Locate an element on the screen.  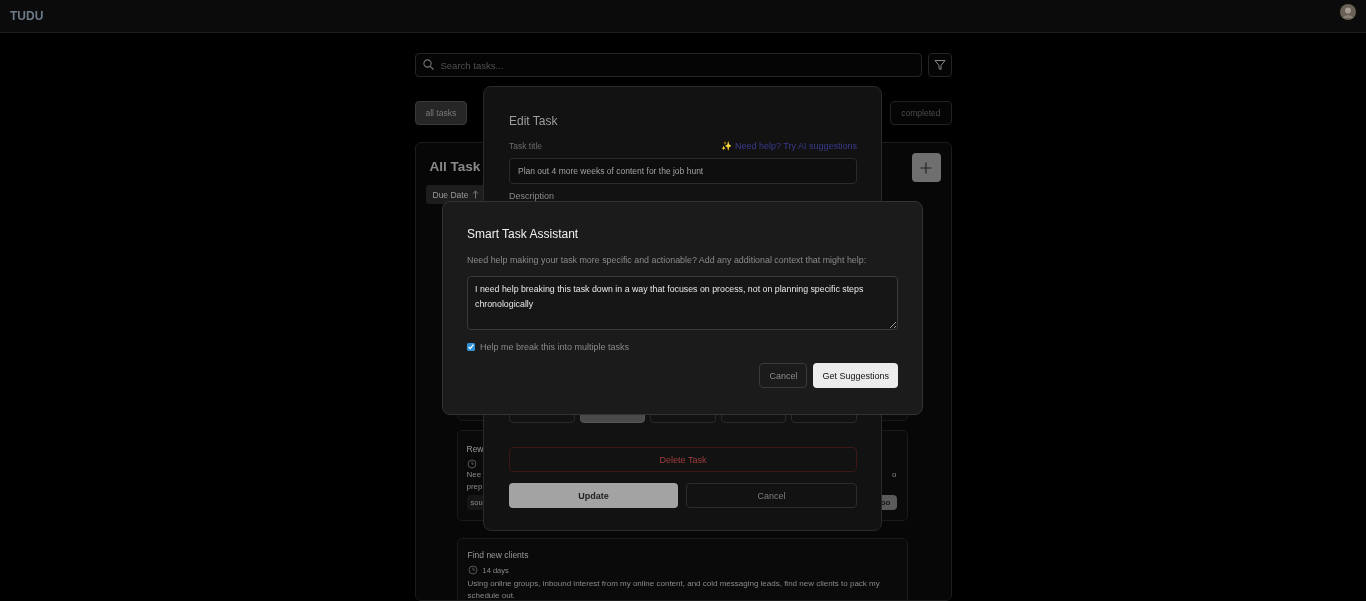
context-field: I need help breaking this task down in a way that focuses on process, not on planning specific steps chronologically is located at coordinates (682, 303).